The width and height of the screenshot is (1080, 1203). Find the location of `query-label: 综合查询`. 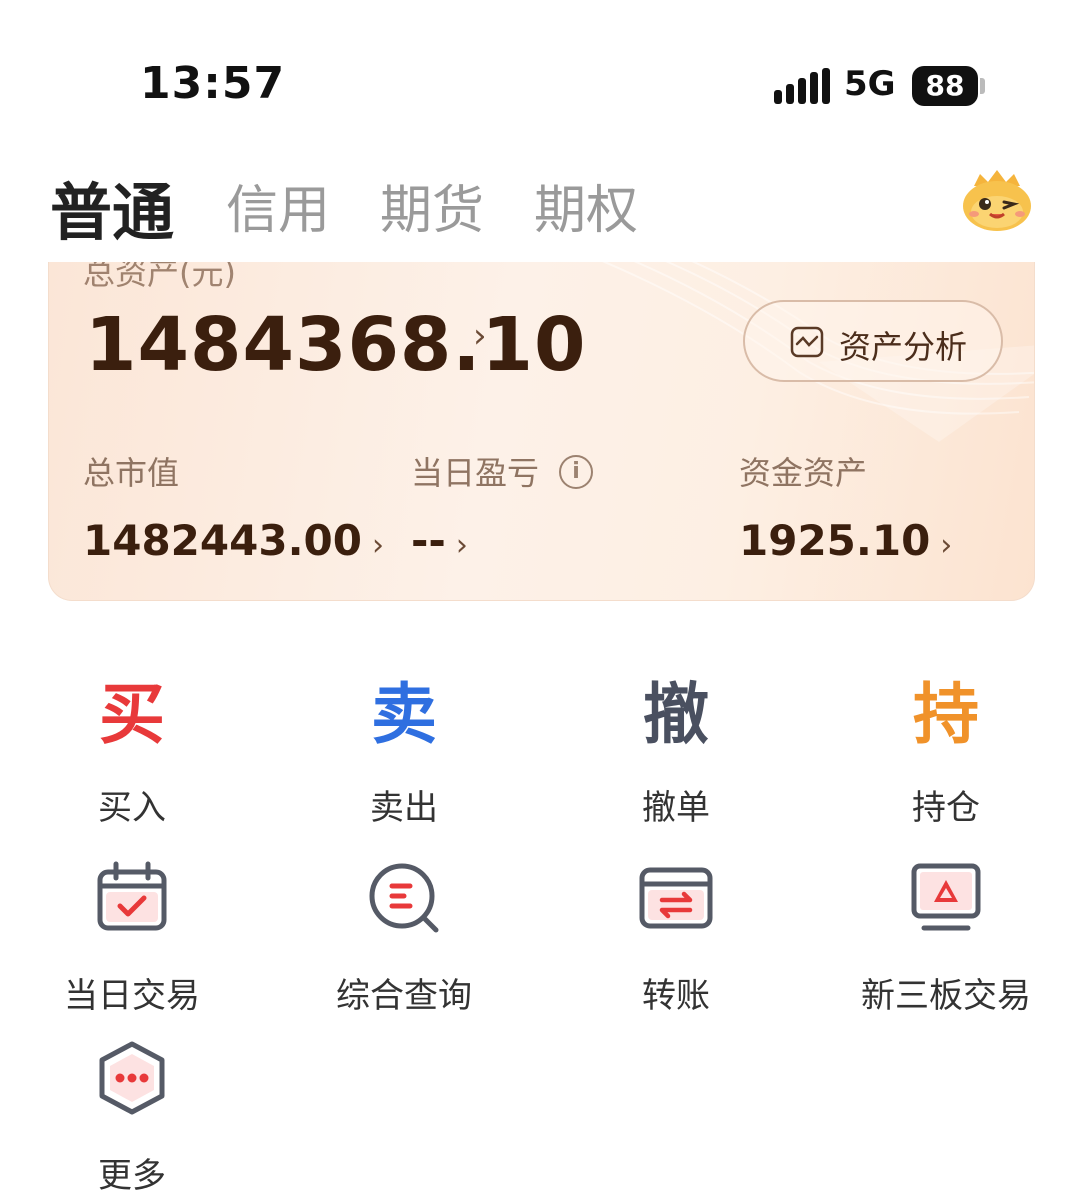

query-label: 综合查询 is located at coordinates (404, 996).